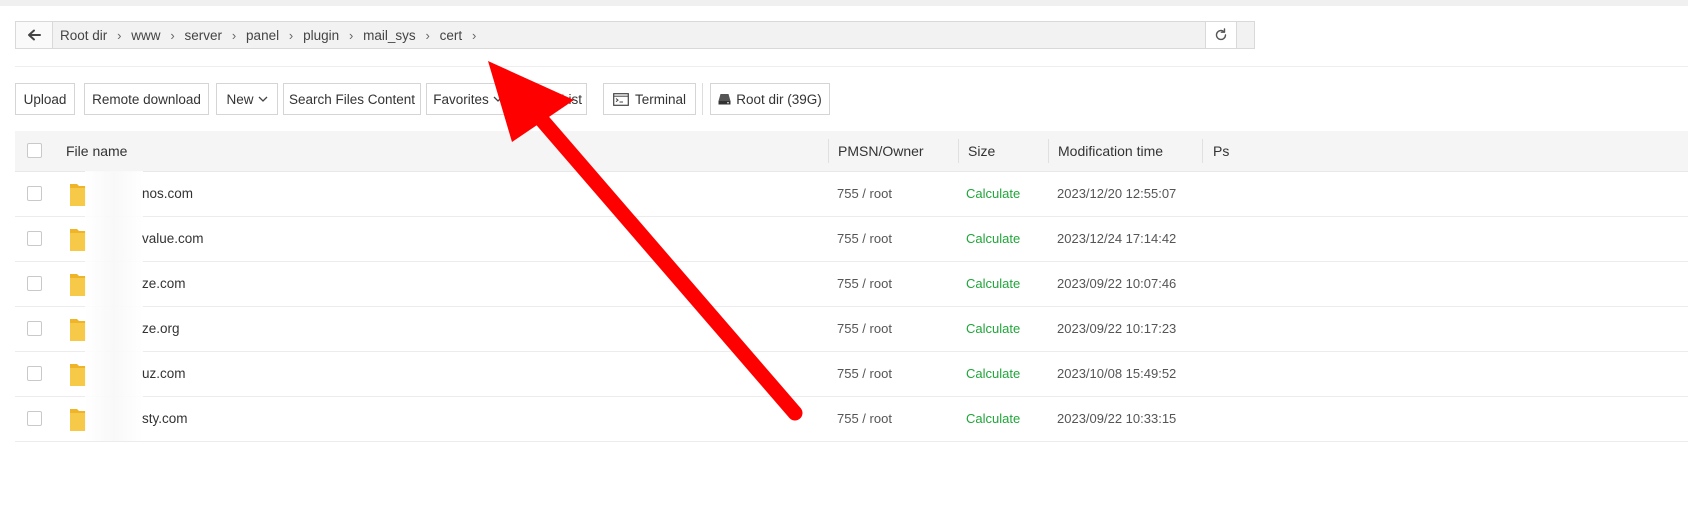 This screenshot has height=527, width=1688. I want to click on modification-time: 2023/12/24 17:14:42, so click(1117, 238).